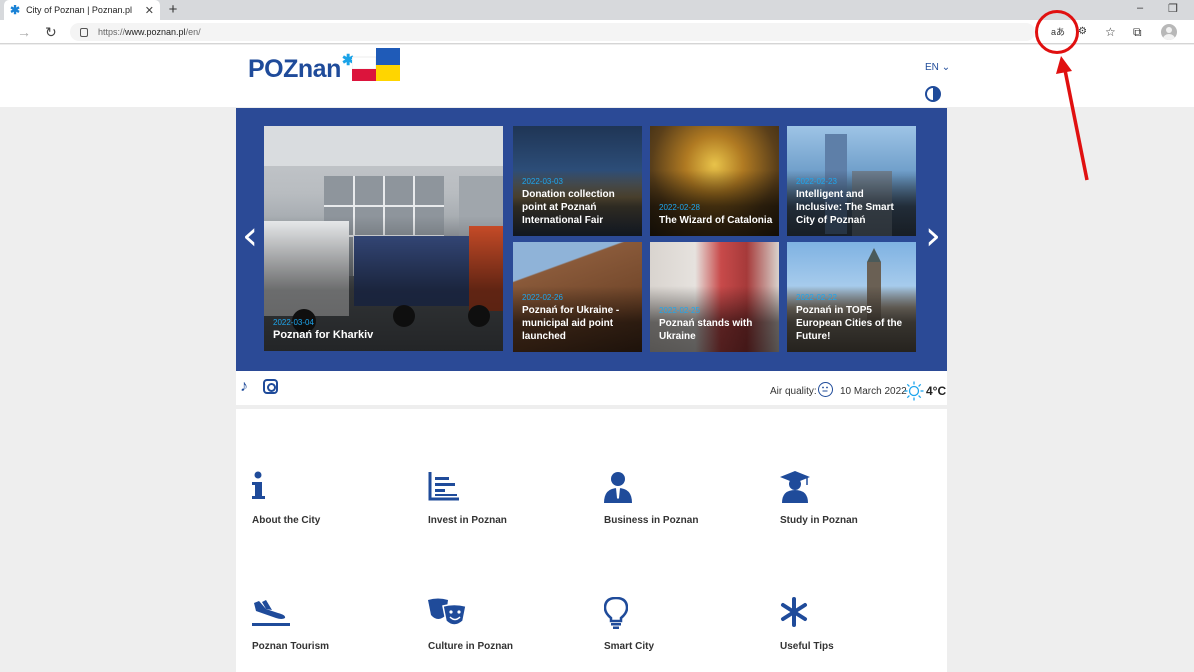  What do you see at coordinates (819, 520) in the screenshot?
I see `tile-label: Study in Poznan` at bounding box center [819, 520].